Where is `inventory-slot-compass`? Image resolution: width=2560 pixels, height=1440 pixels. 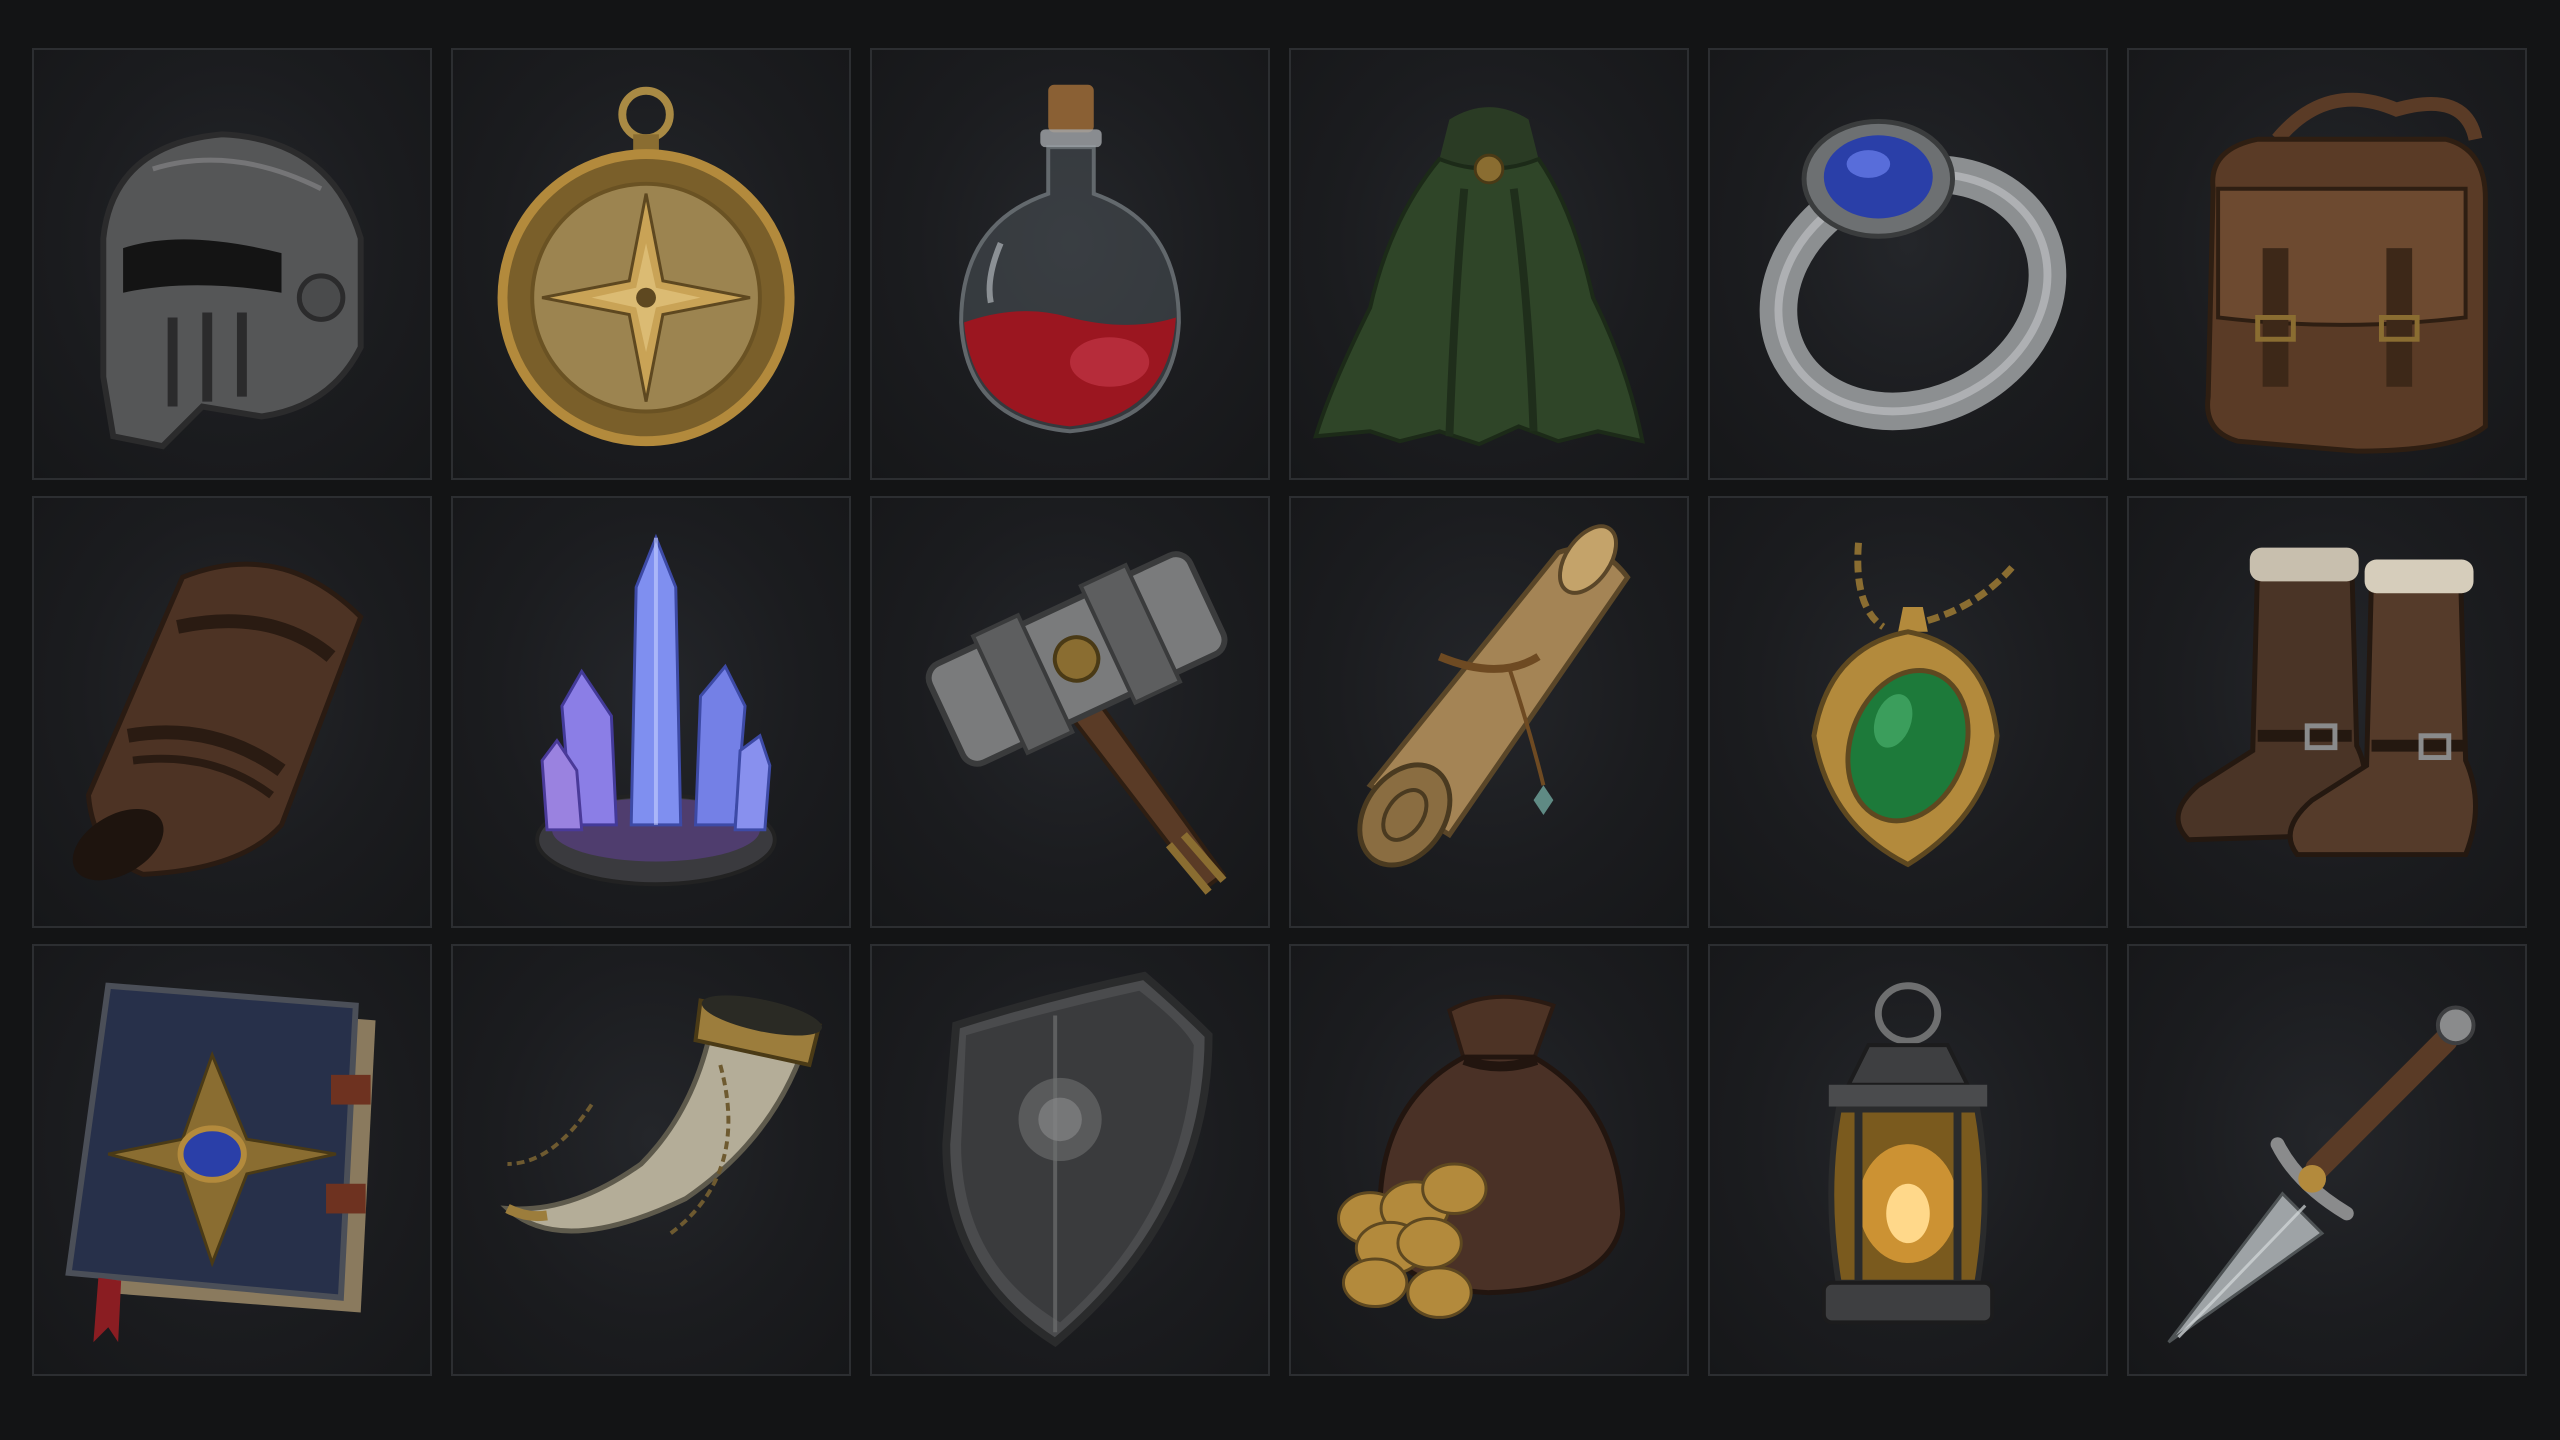
inventory-slot-compass is located at coordinates (651, 264).